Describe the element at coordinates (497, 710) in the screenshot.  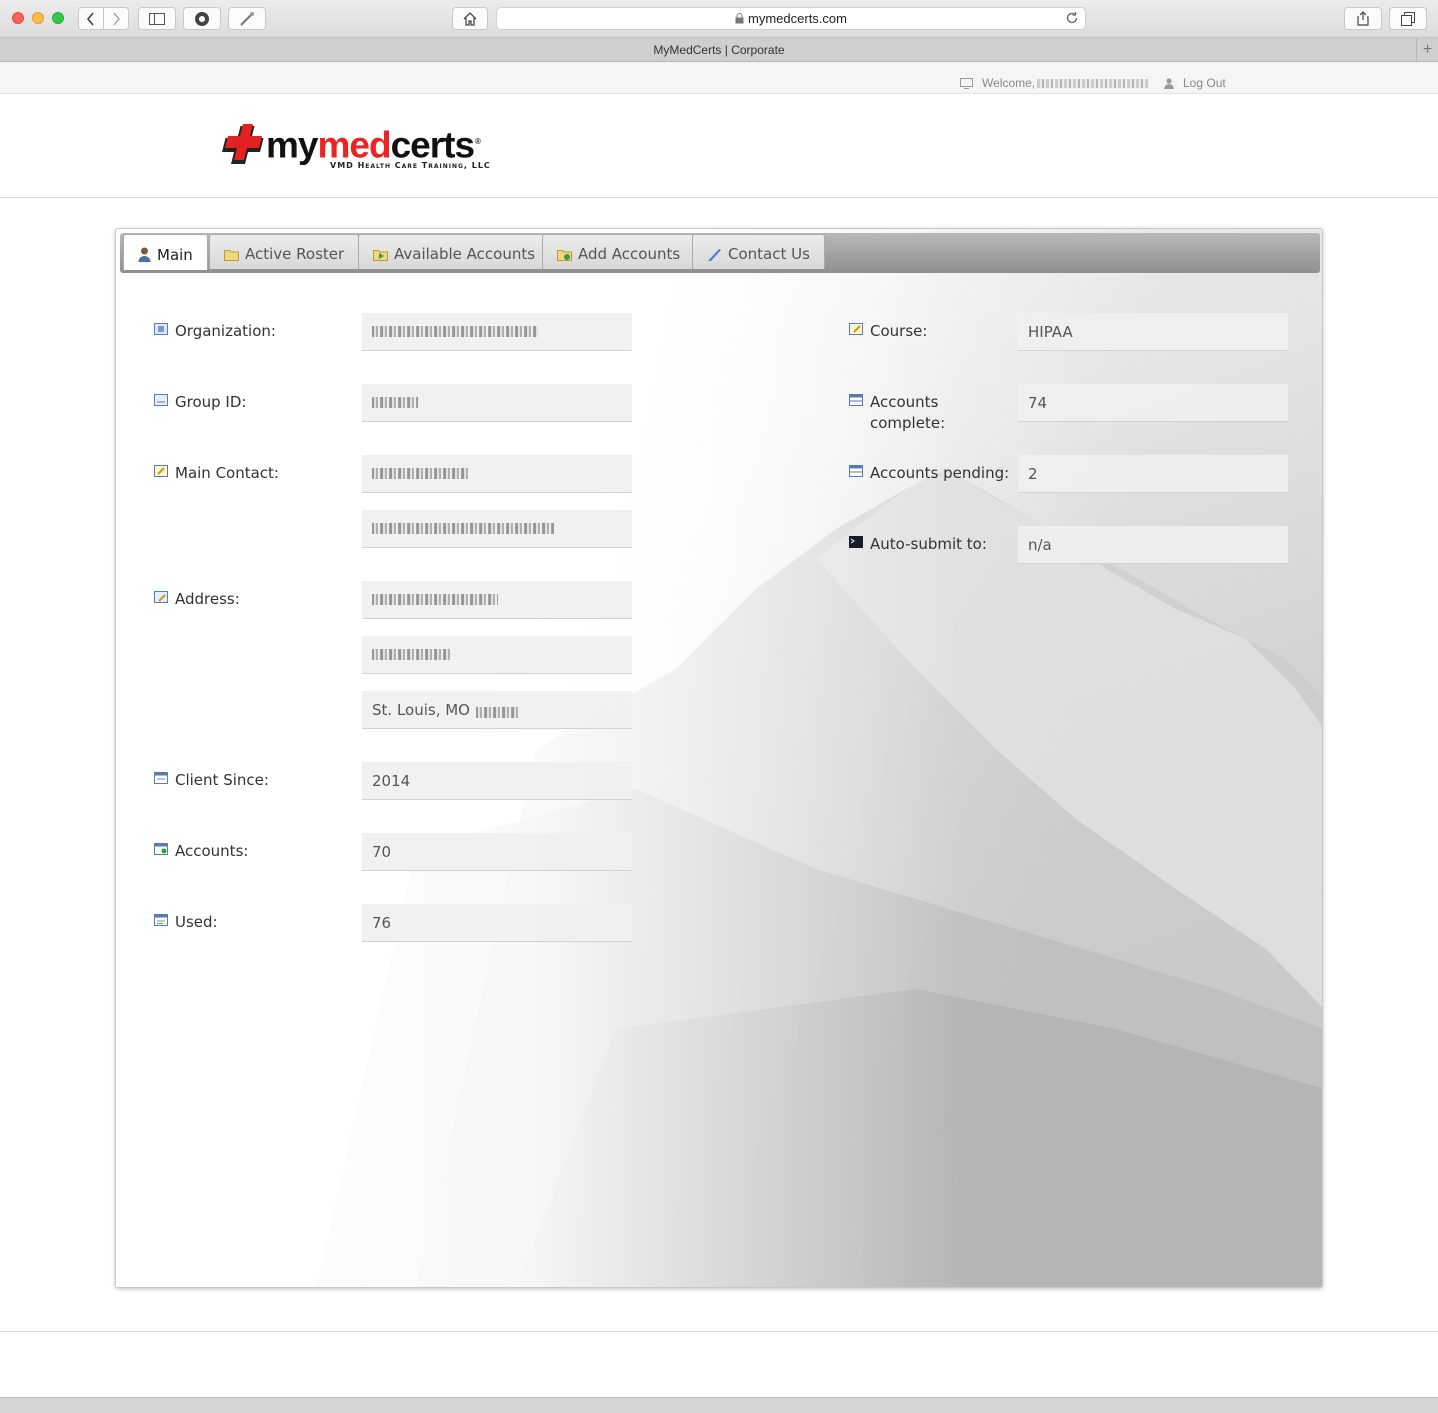
I see `address-line3-field: St. Louis, MO` at that location.